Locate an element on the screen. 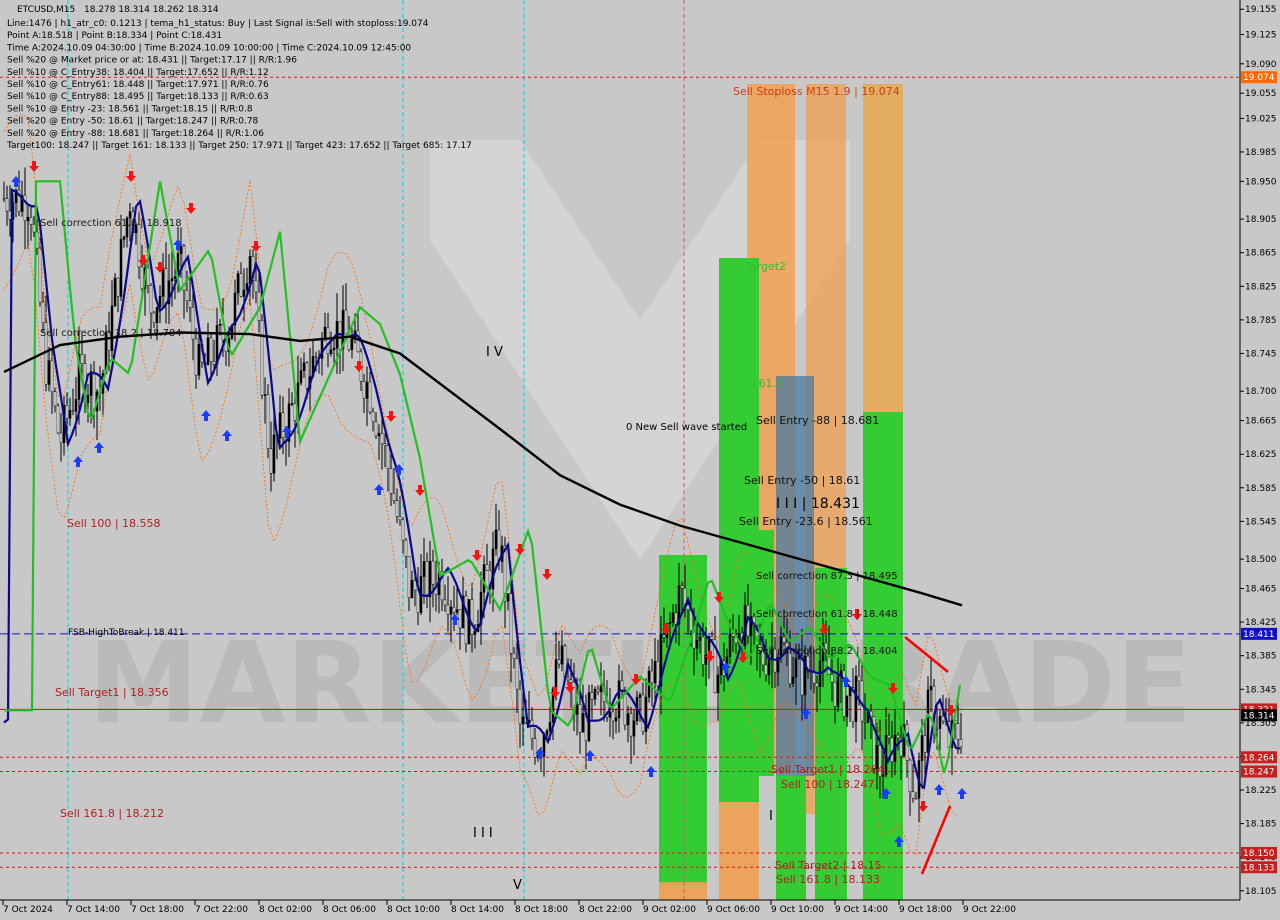  wave-iv-label: I V is located at coordinates (494, 352).